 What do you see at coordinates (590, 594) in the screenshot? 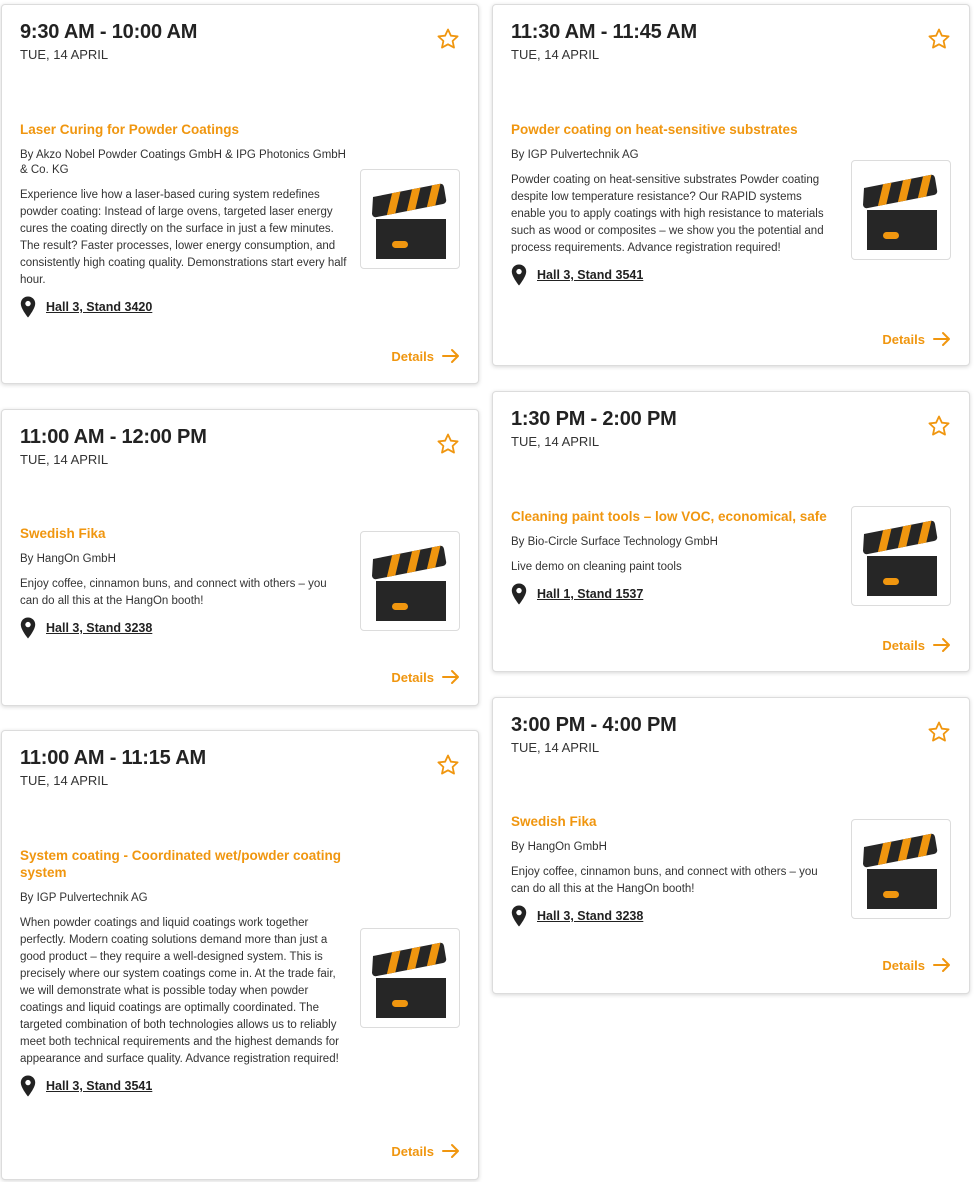
I see `location-link: Hall 1, Stand 1537` at bounding box center [590, 594].